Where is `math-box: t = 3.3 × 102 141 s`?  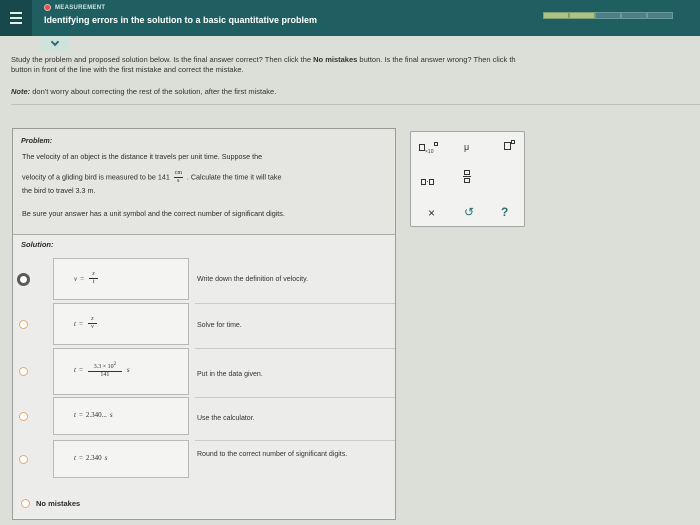
math-box: t = 3.3 × 102 141 s is located at coordinates (121, 371).